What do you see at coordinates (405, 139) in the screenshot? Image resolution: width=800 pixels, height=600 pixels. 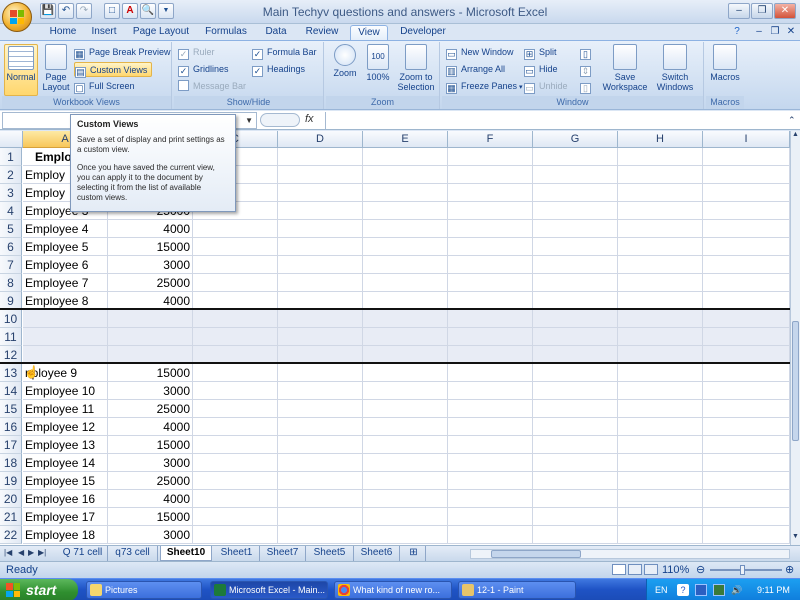 I see `column-header-e: E` at bounding box center [405, 139].